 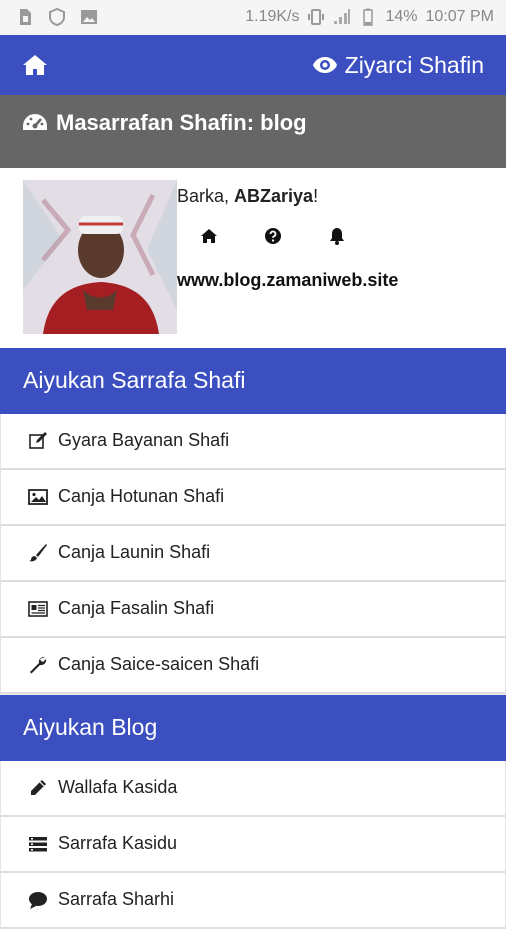 I want to click on edit-icon, so click(x=38, y=440).